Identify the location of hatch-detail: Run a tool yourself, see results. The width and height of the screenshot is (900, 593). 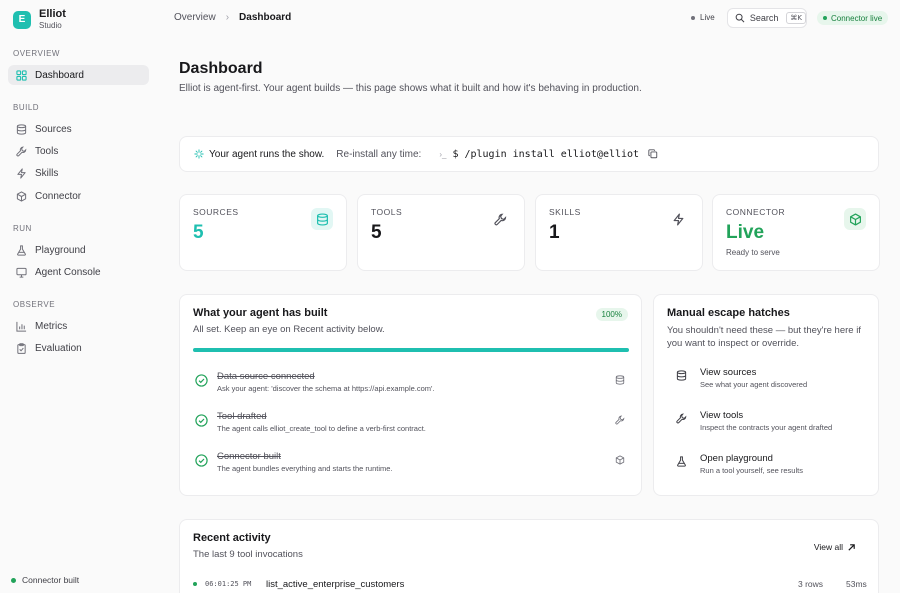
(751, 470).